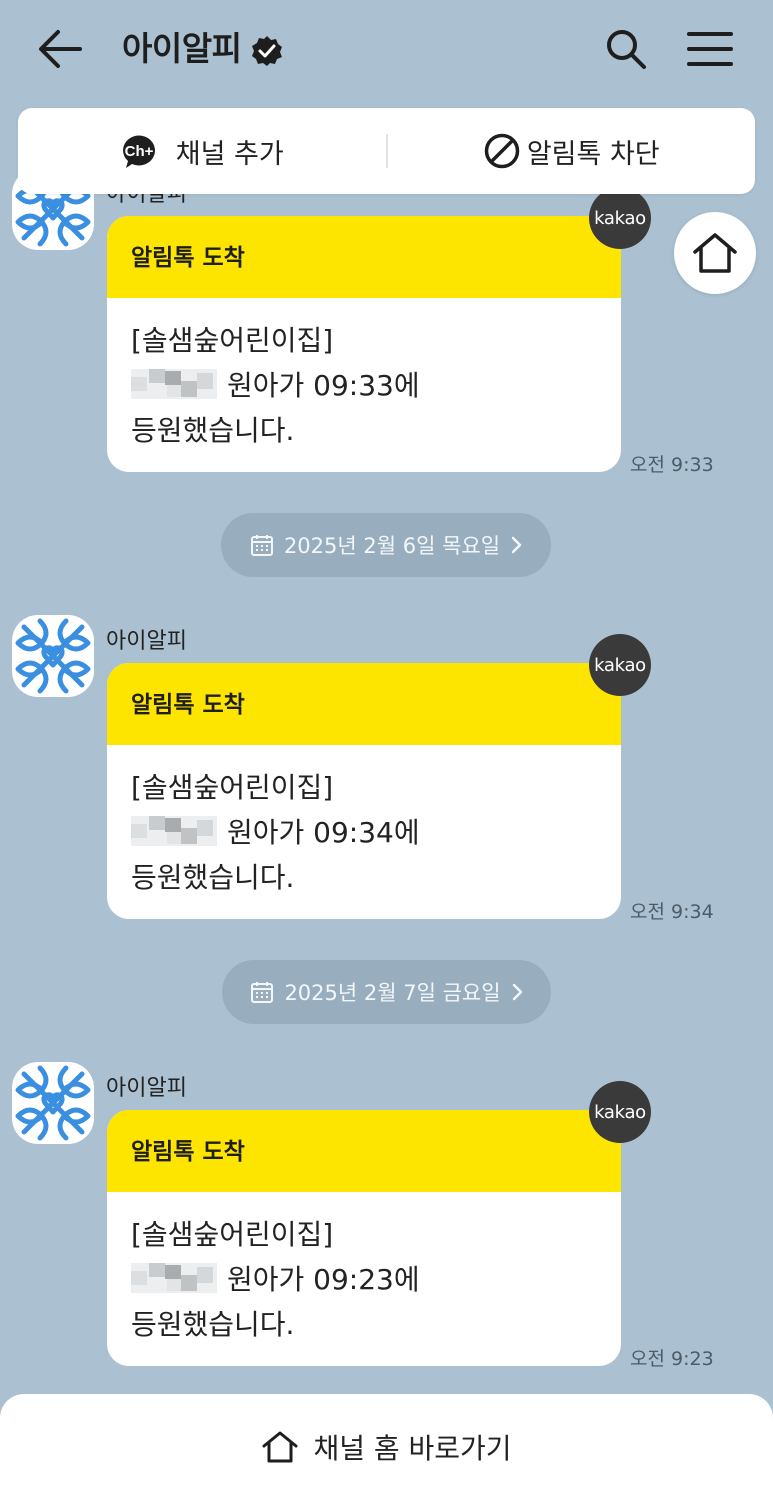 The image size is (773, 1499). Describe the element at coordinates (672, 465) in the screenshot. I see `message-time: 오전 9:33` at that location.